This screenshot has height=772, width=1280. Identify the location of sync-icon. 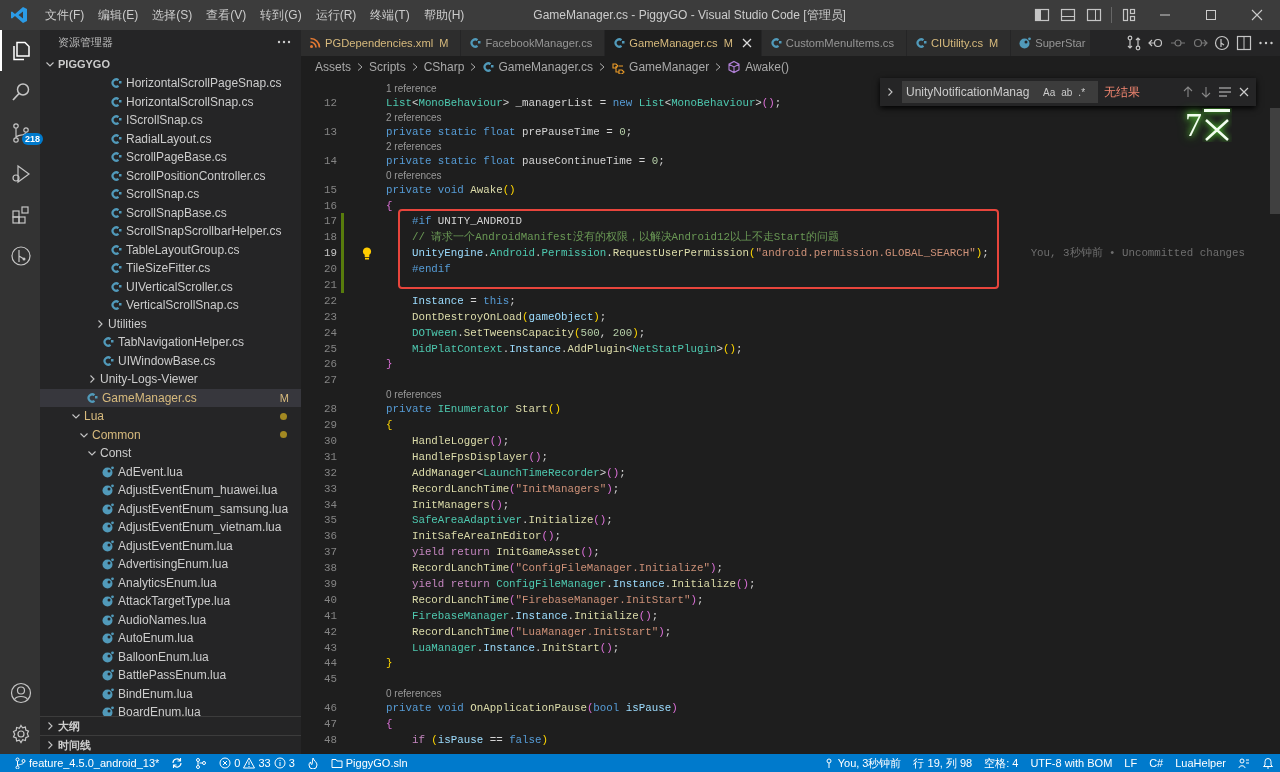
(177, 763).